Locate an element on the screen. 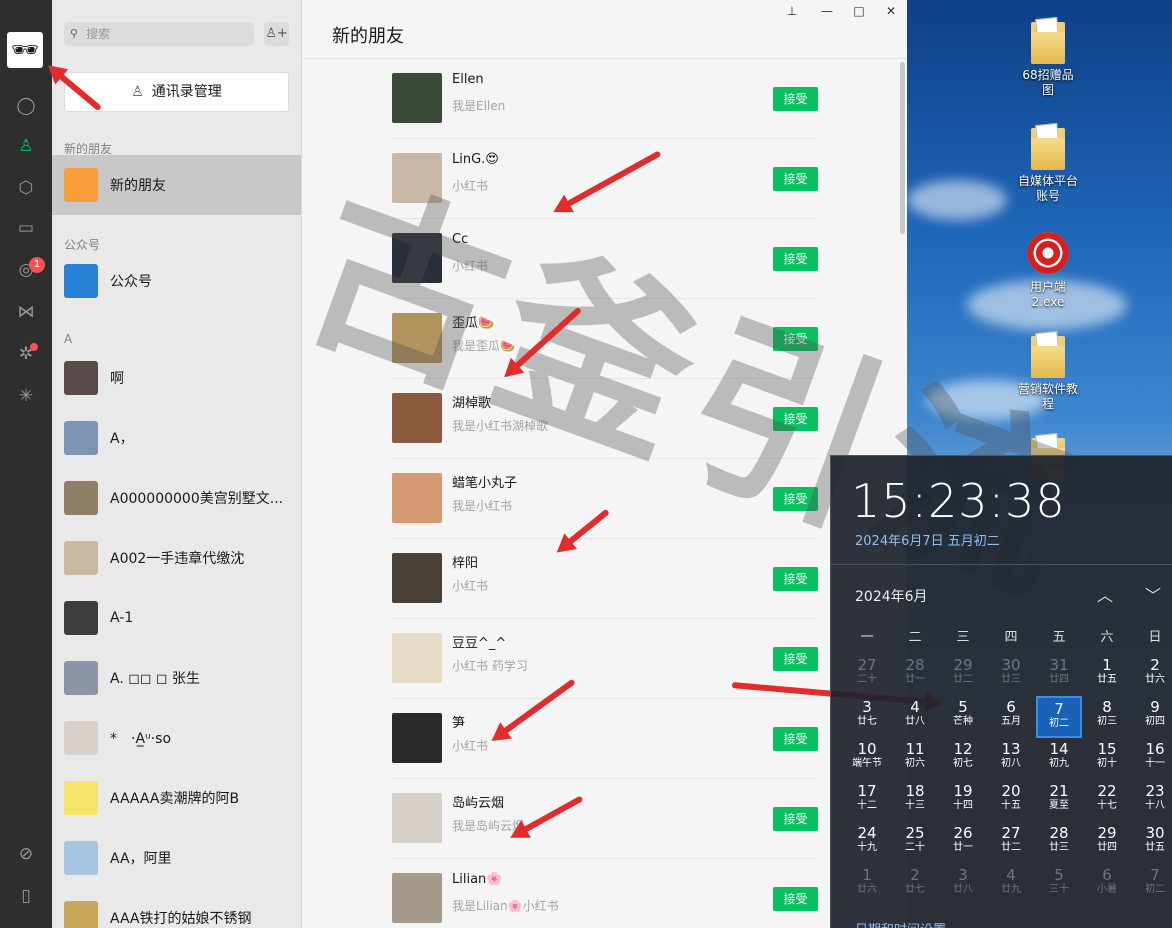 This screenshot has width=1172, height=928. friend-request-row: 梓阳 小红书 接受 is located at coordinates (605, 579).